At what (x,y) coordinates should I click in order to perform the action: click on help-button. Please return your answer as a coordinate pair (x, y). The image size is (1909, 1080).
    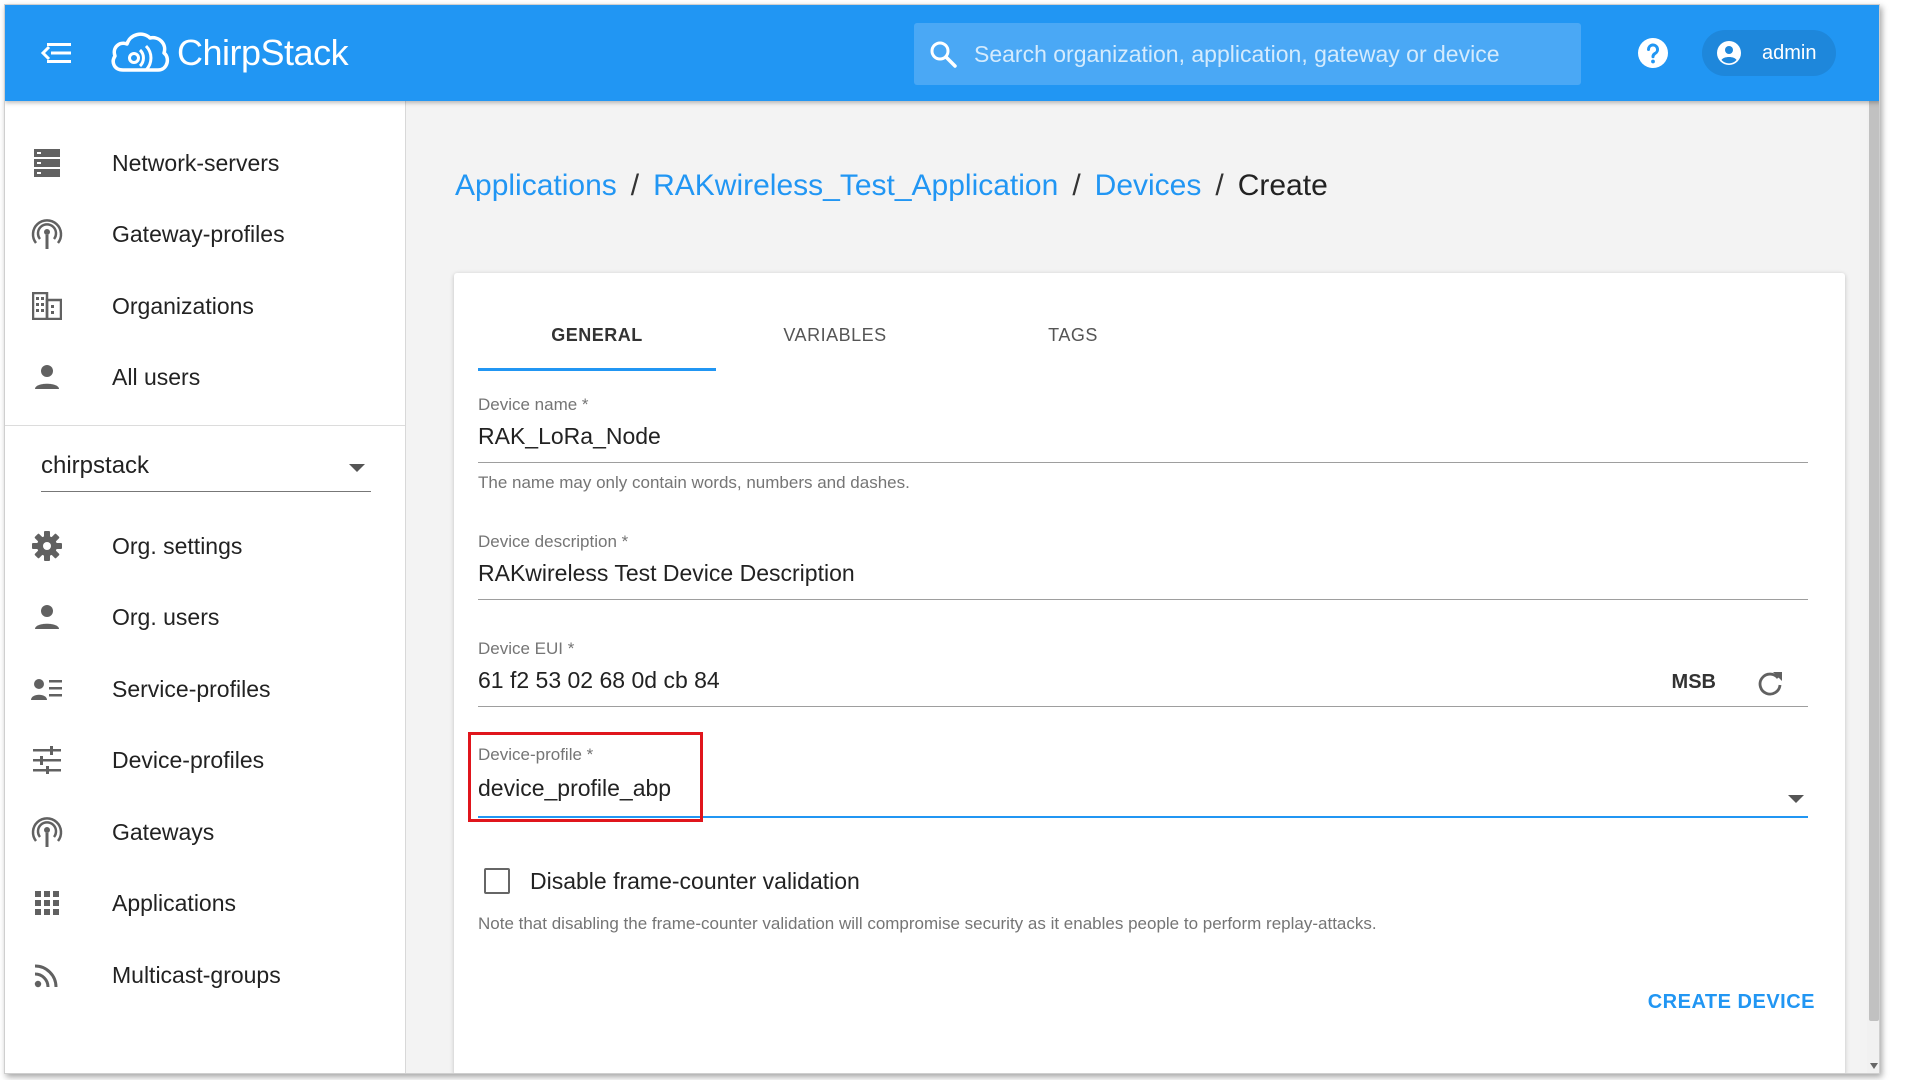
    Looking at the image, I should click on (1653, 53).